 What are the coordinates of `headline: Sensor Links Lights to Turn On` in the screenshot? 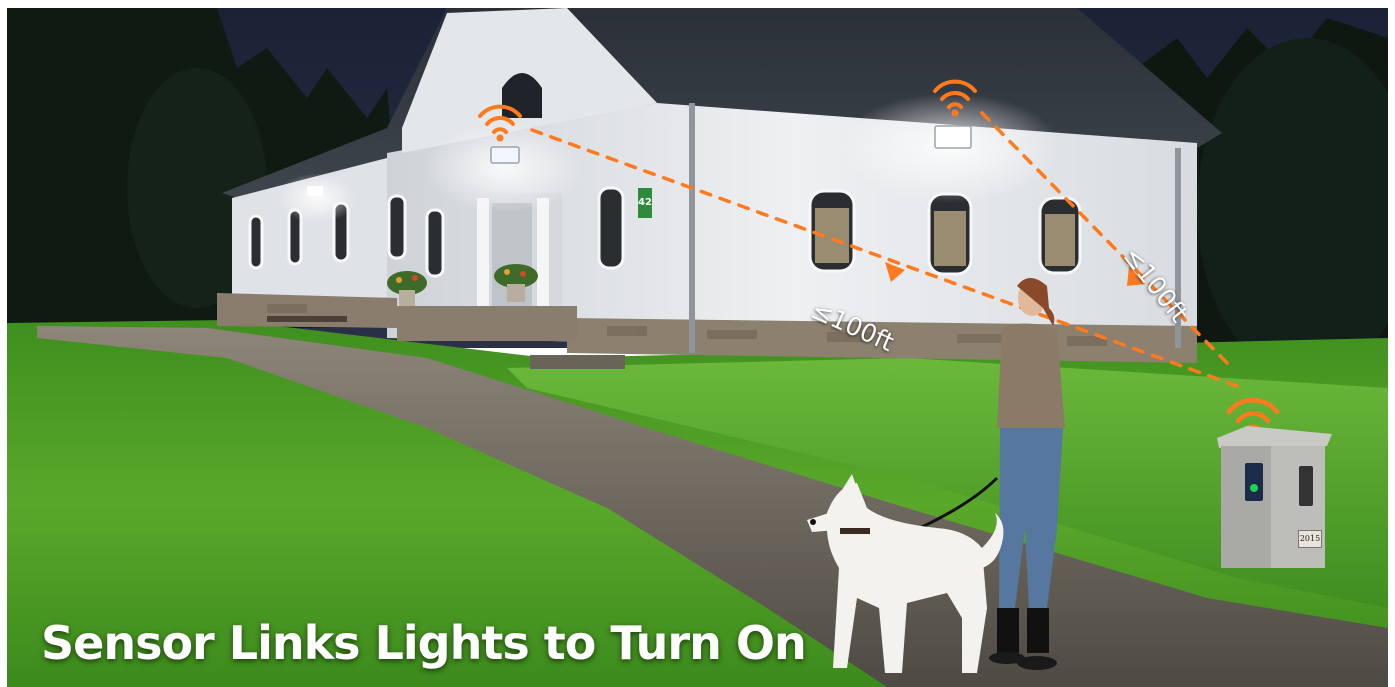 It's located at (424, 643).